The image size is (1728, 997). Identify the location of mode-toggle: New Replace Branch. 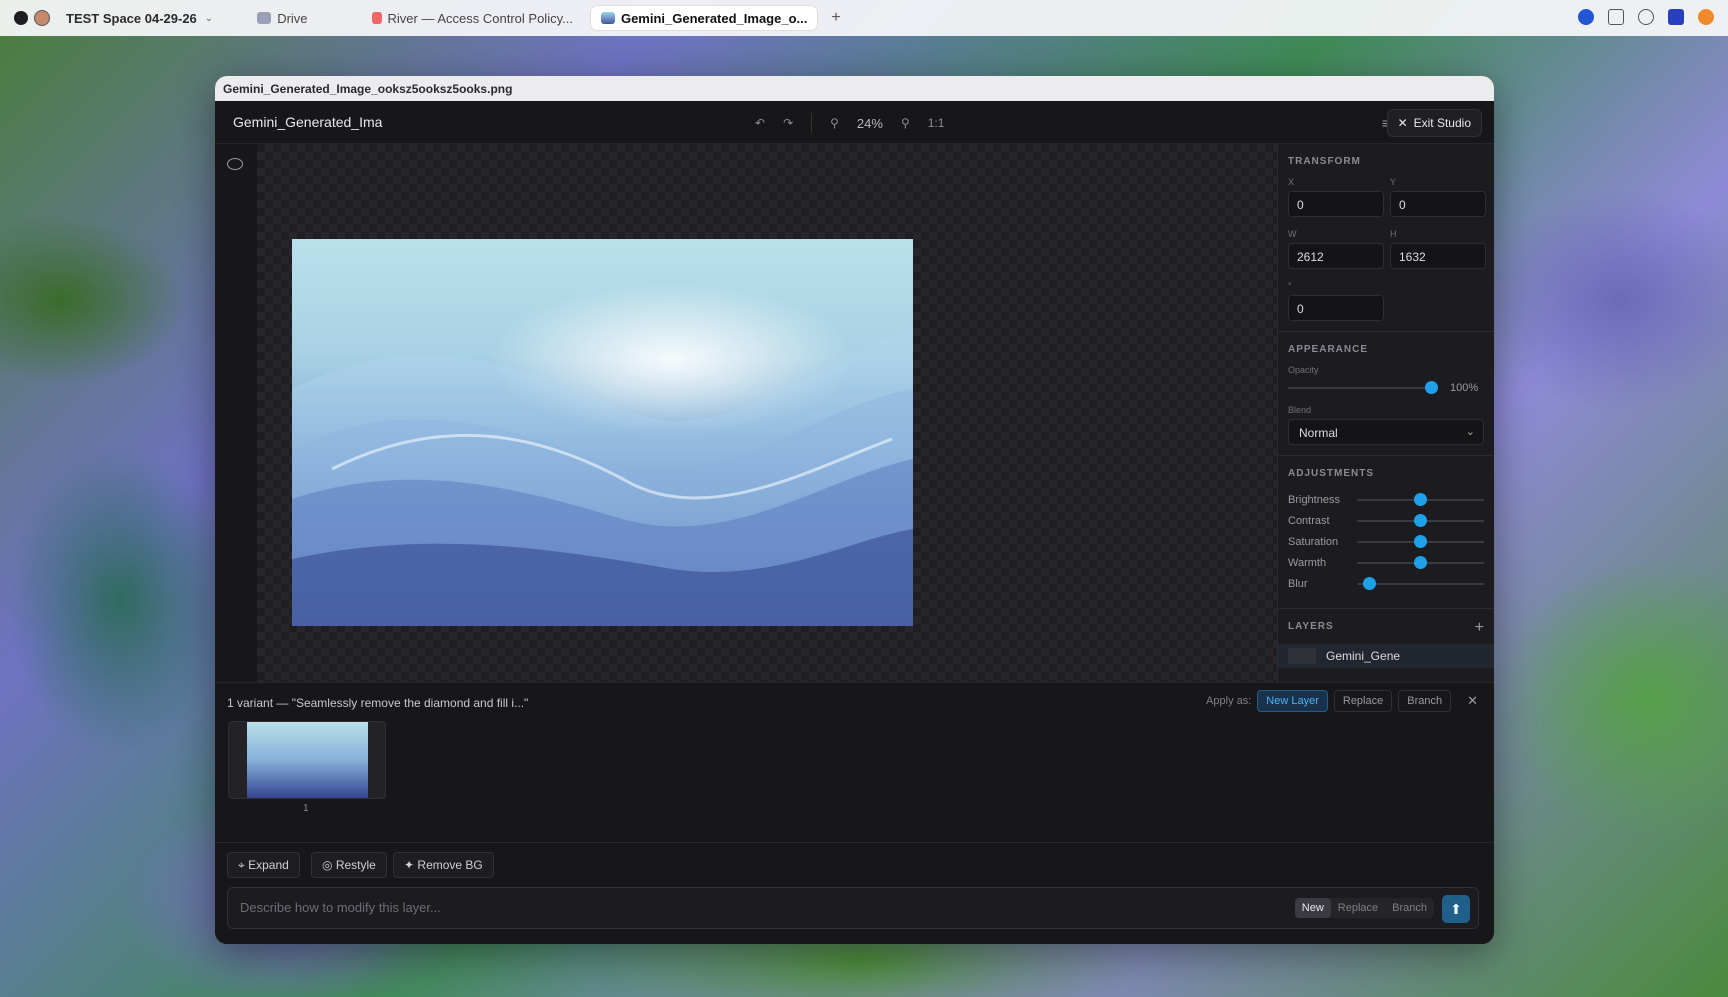
(1364, 908).